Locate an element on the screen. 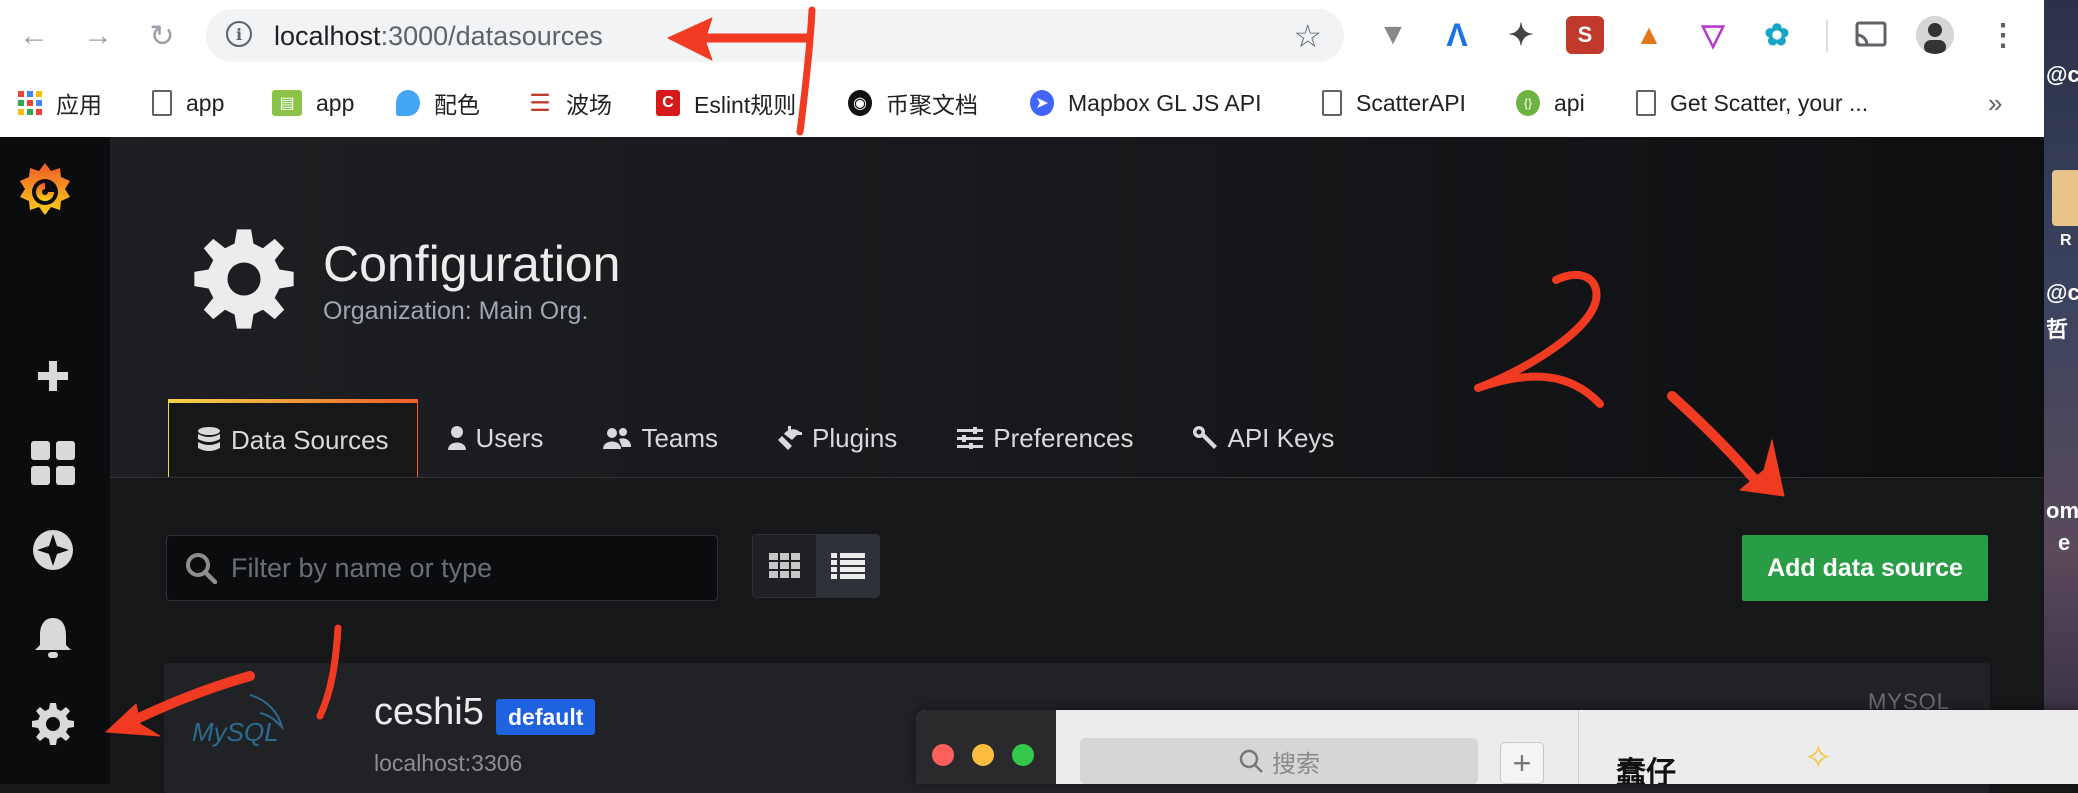 Image resolution: width=2078 pixels, height=793 pixels. new-chat-button: + is located at coordinates (1522, 763).